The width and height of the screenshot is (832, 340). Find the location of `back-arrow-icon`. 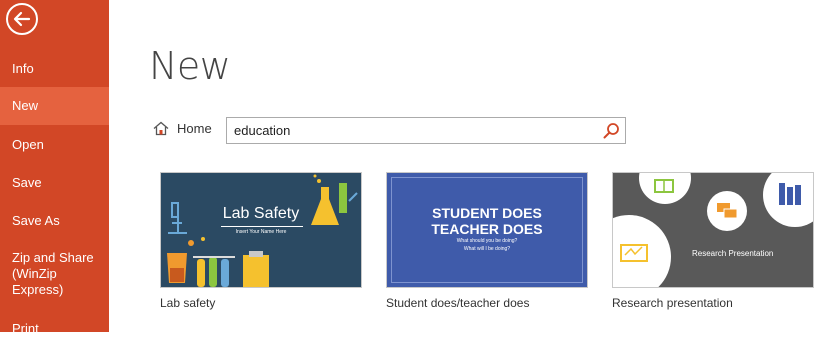

back-arrow-icon is located at coordinates (22, 19).